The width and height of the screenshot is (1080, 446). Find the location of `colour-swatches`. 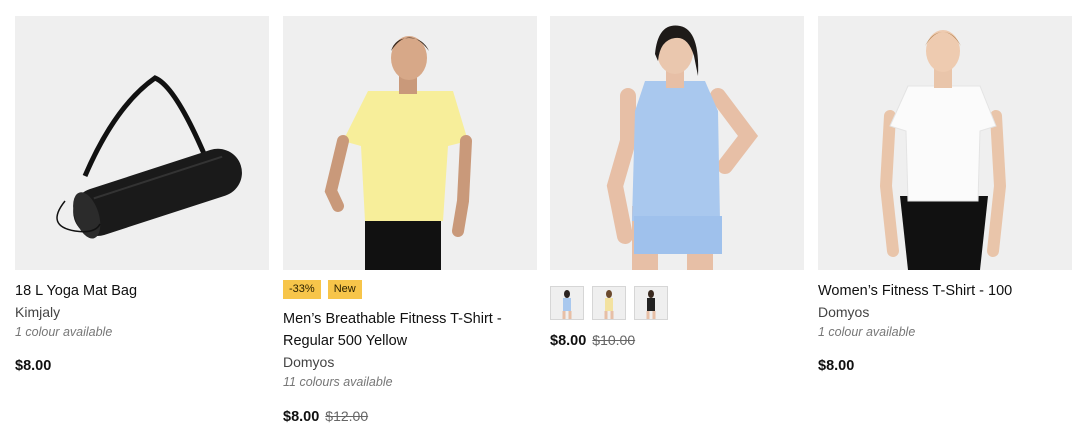

colour-swatches is located at coordinates (677, 303).